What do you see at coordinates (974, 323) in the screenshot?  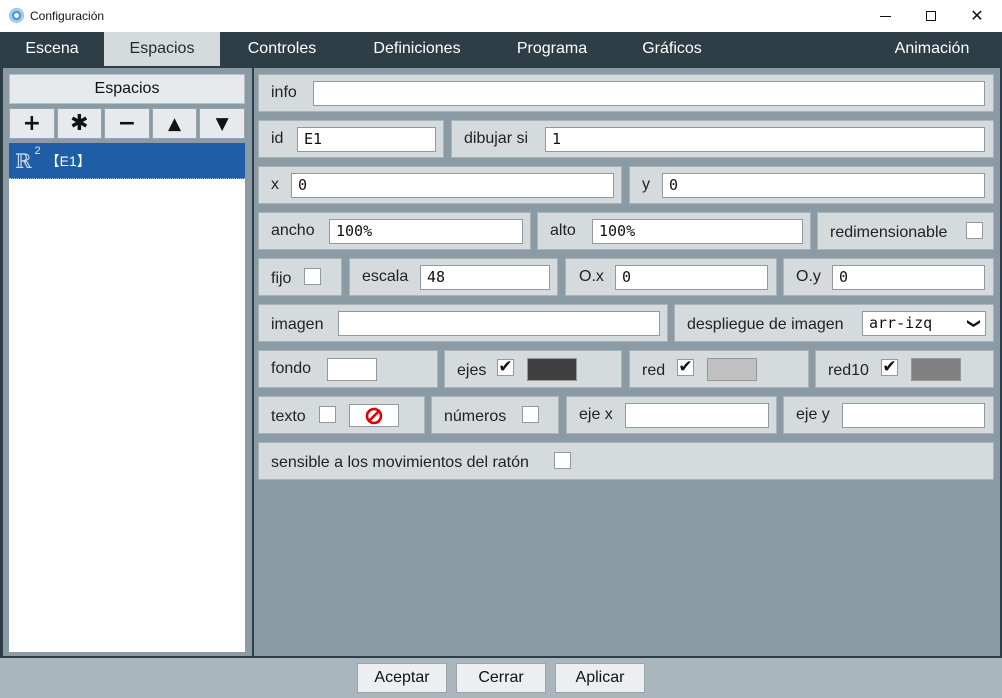 I see `chevron-down-icon: ❯` at bounding box center [974, 323].